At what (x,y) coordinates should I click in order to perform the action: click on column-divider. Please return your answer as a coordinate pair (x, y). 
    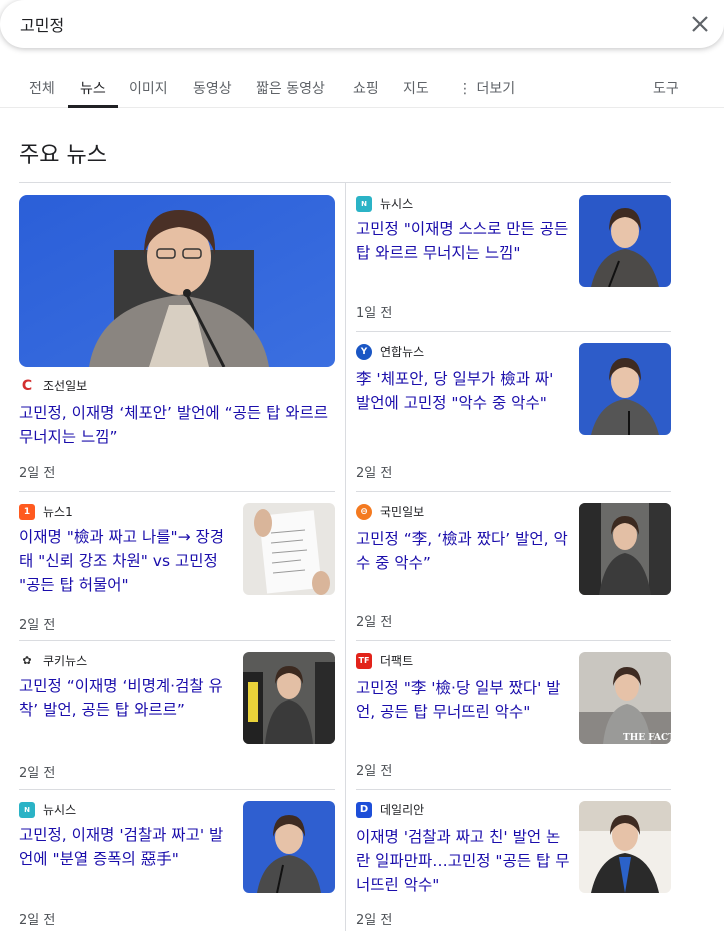
    Looking at the image, I should click on (345, 557).